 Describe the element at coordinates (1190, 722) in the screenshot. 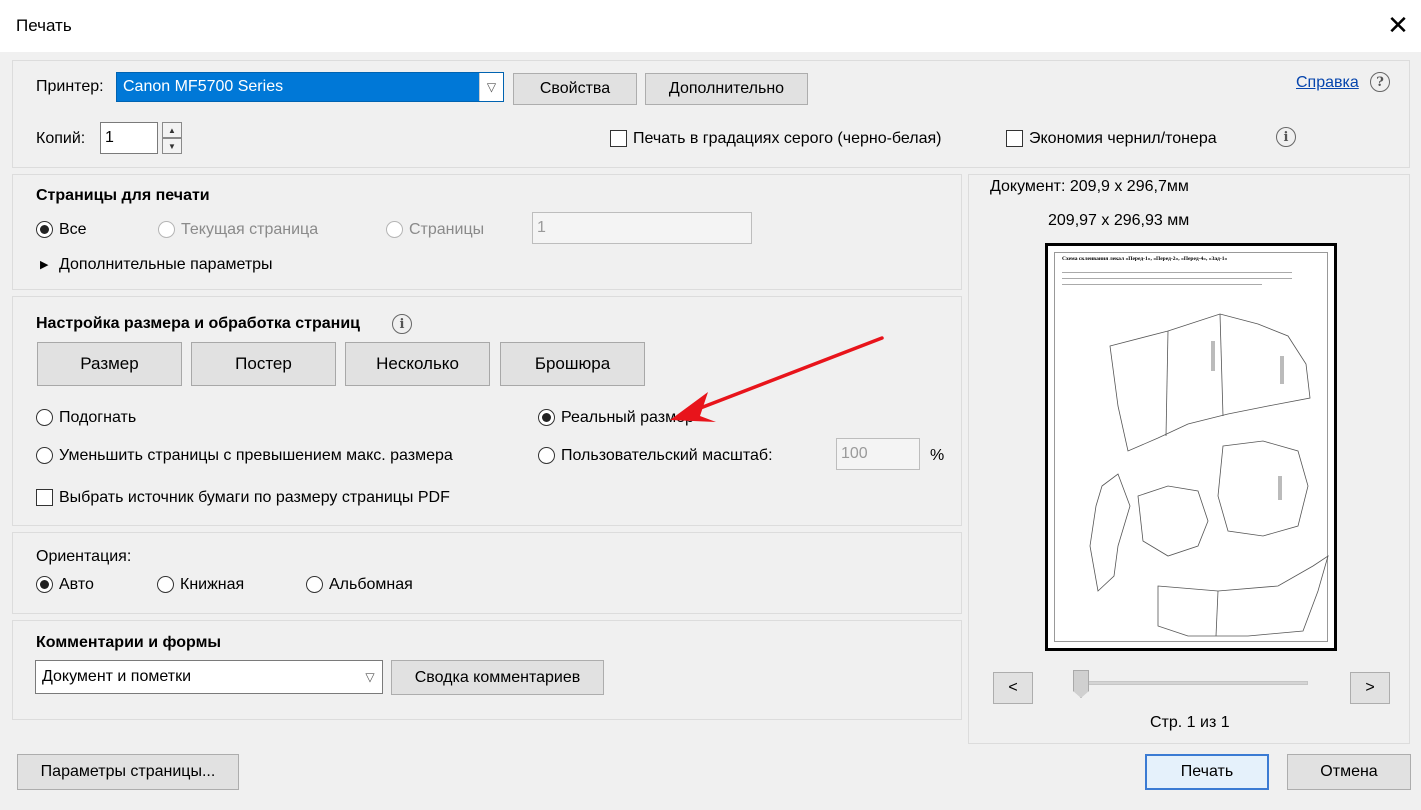

I see `page-info: Стр. 1 из 1` at that location.